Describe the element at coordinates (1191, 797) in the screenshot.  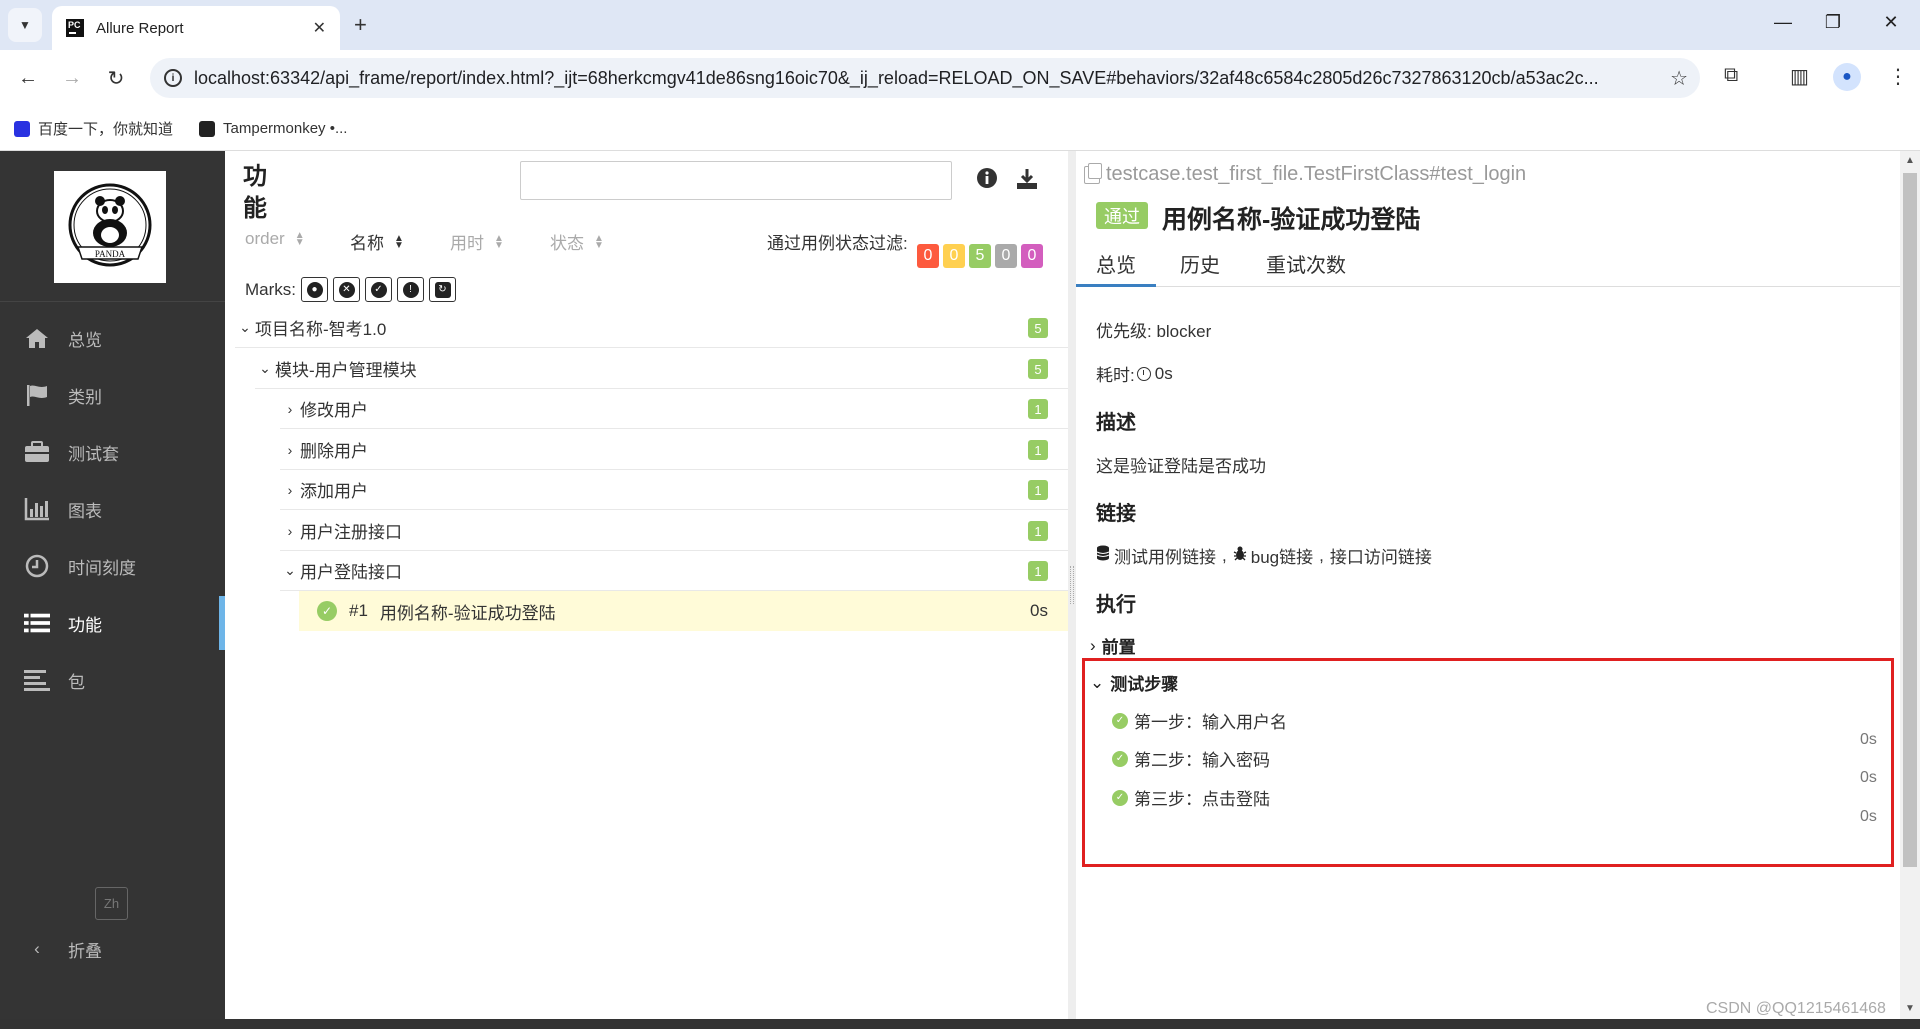
I see `test-step: ✓ 第三步：点击登陆` at that location.